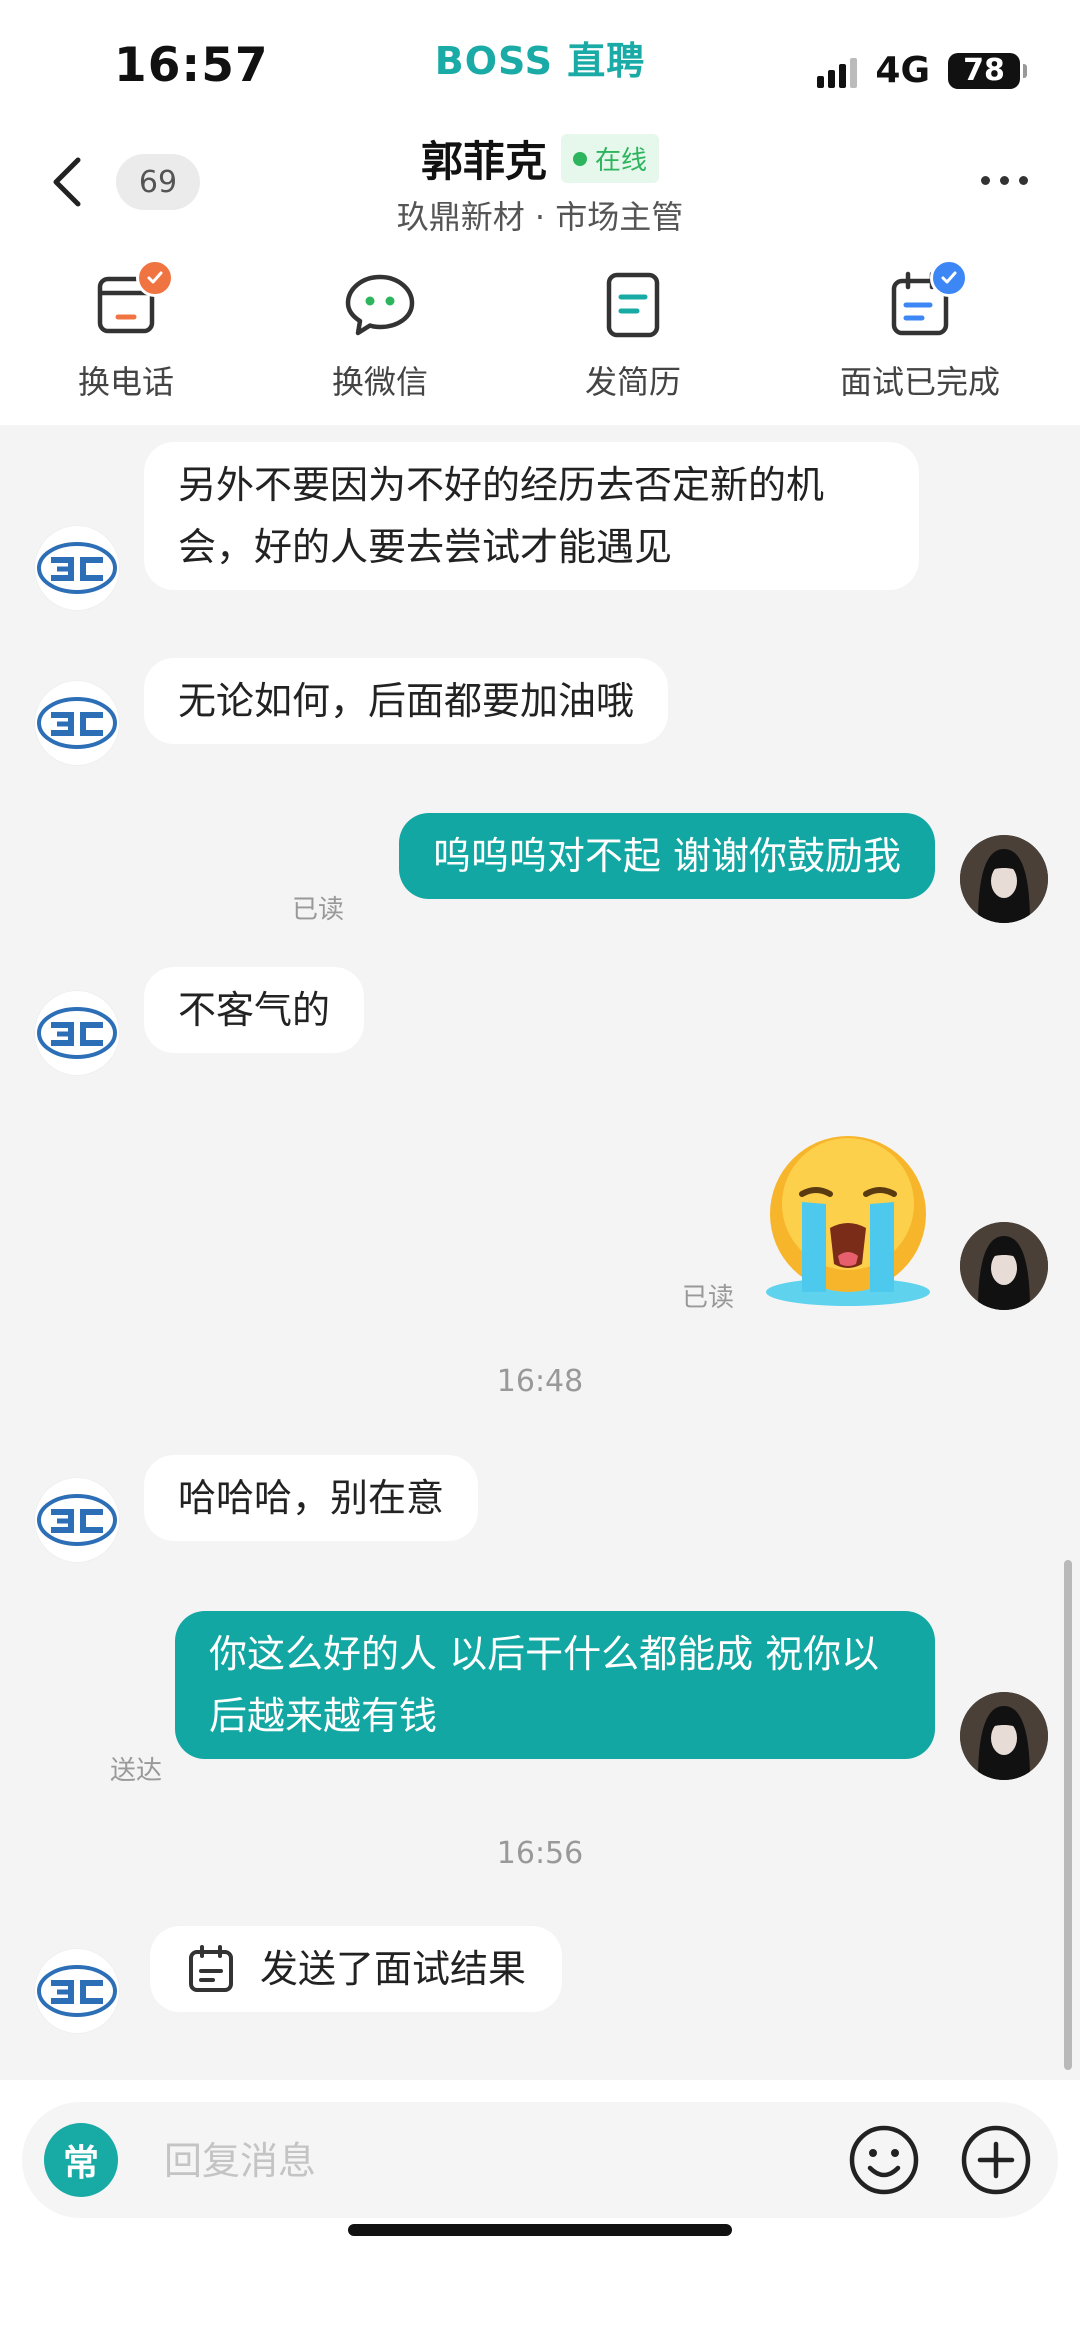  Describe the element at coordinates (125, 382) in the screenshot. I see `action-label: 换电话` at that location.